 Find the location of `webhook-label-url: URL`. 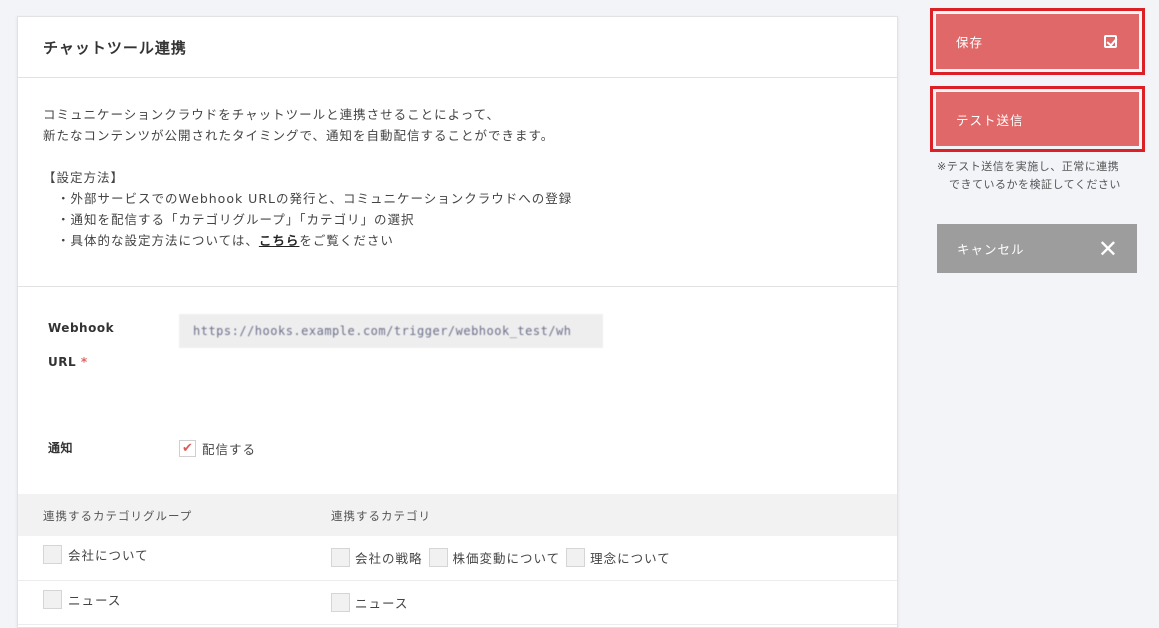

webhook-label-url: URL is located at coordinates (62, 362).